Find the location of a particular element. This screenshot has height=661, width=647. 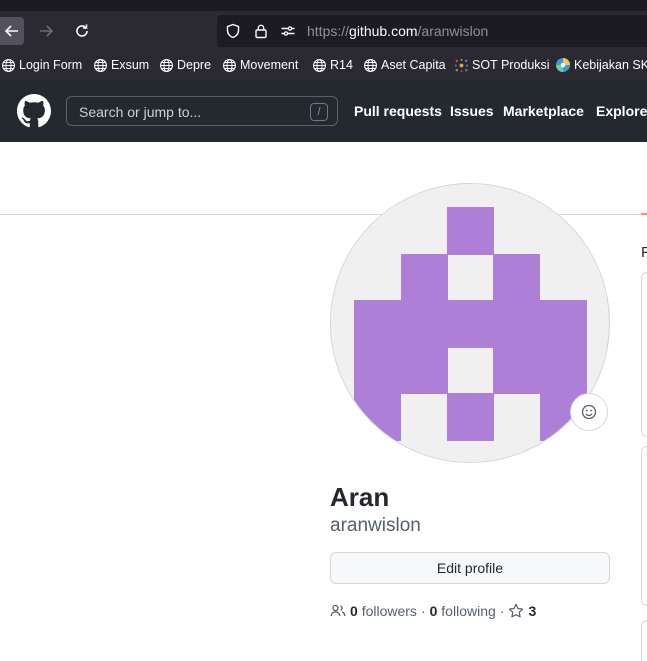

url-path: /aranwislon is located at coordinates (453, 31).